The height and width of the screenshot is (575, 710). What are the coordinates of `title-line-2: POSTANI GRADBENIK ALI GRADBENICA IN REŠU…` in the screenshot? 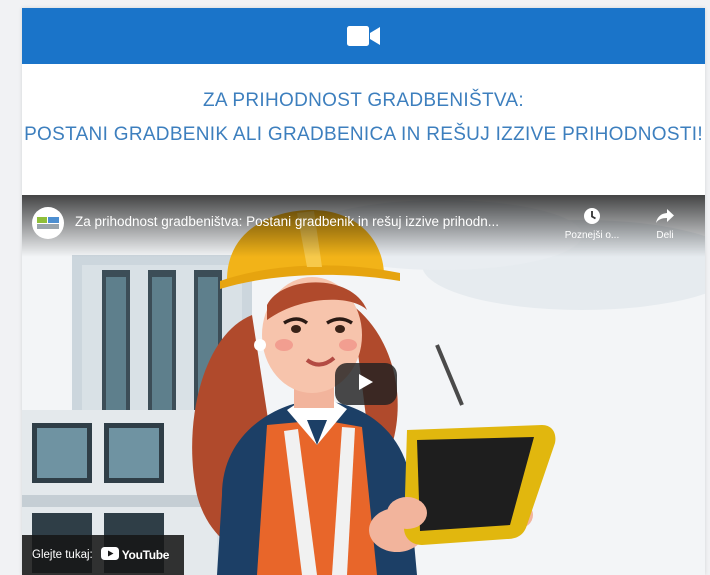 It's located at (363, 134).